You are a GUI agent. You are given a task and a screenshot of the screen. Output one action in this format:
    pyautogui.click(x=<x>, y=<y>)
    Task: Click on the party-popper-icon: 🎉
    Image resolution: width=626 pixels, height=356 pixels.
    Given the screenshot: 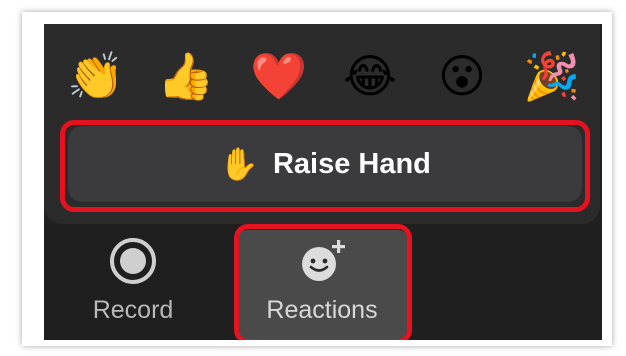 What is the action you would take?
    pyautogui.click(x=552, y=76)
    